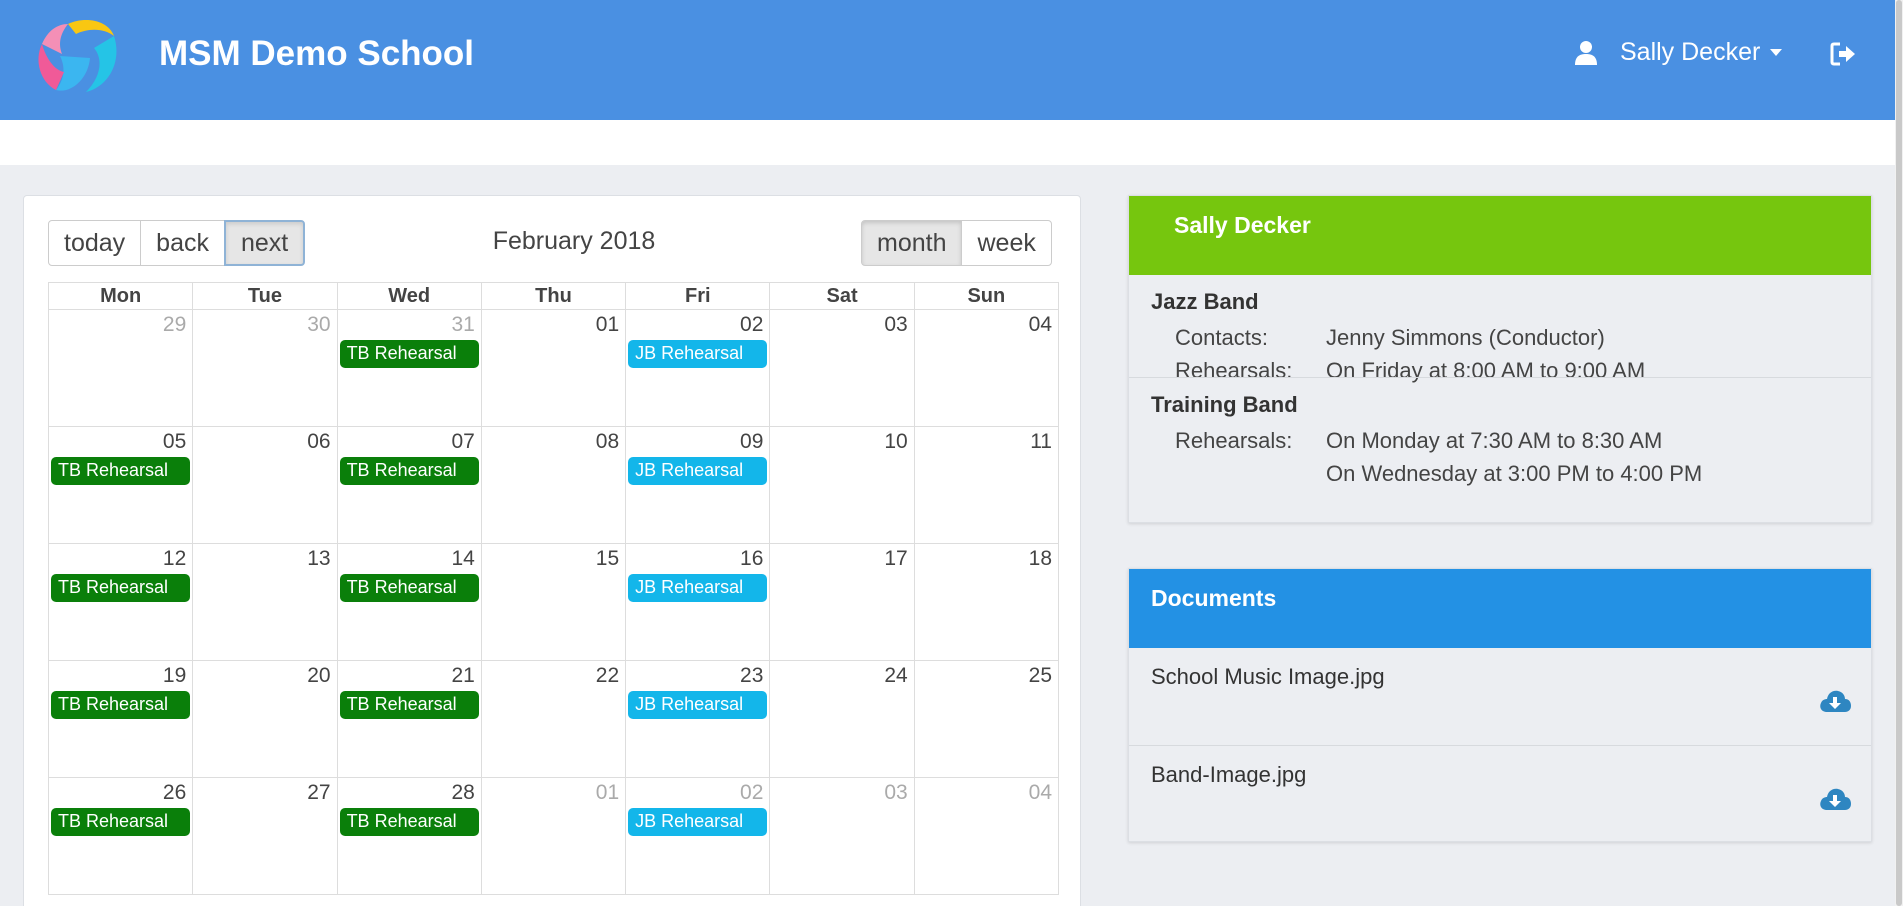 The width and height of the screenshot is (1903, 906). What do you see at coordinates (75, 57) in the screenshot?
I see `logo-icon` at bounding box center [75, 57].